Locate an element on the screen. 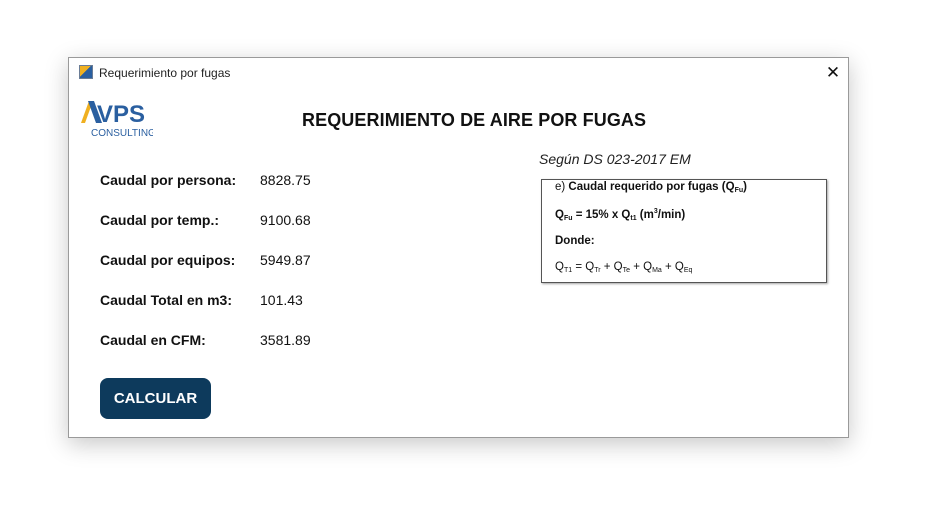 Image resolution: width=927 pixels, height=518 pixels. formula-equation: QFu = 15% x Qt1 (m3/min) is located at coordinates (620, 215).